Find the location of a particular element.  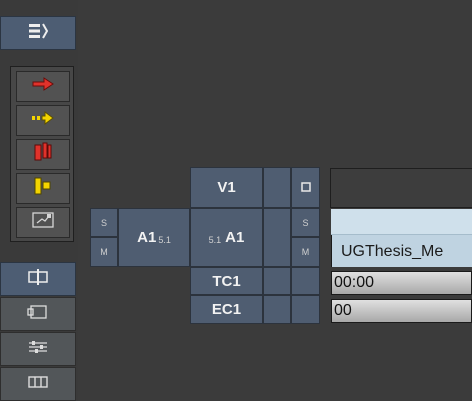

tc1-timecode-value: 00:00 is located at coordinates (354, 282).